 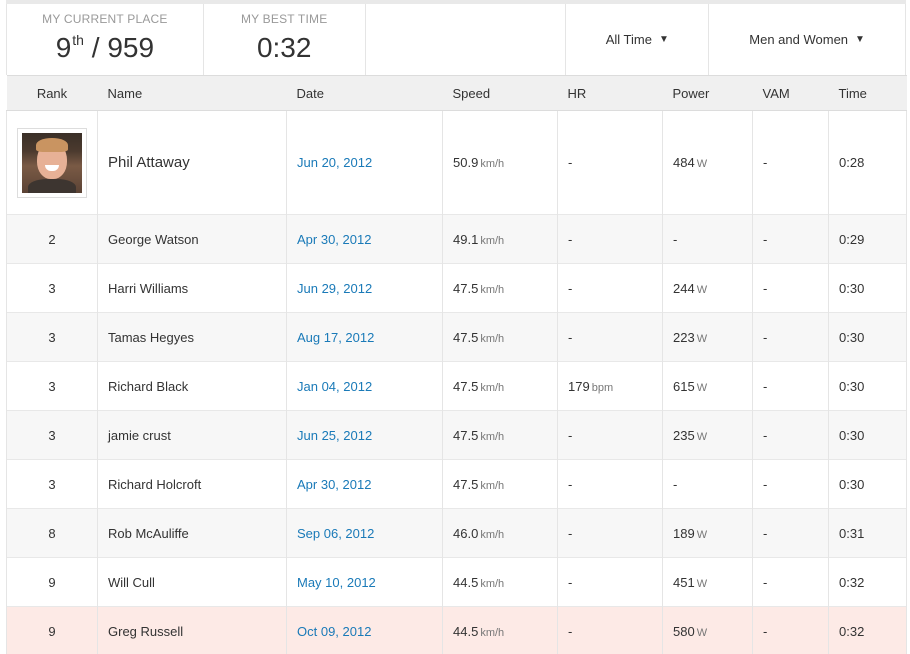 What do you see at coordinates (790, 93) in the screenshot?
I see `column-header-vam: VAM` at bounding box center [790, 93].